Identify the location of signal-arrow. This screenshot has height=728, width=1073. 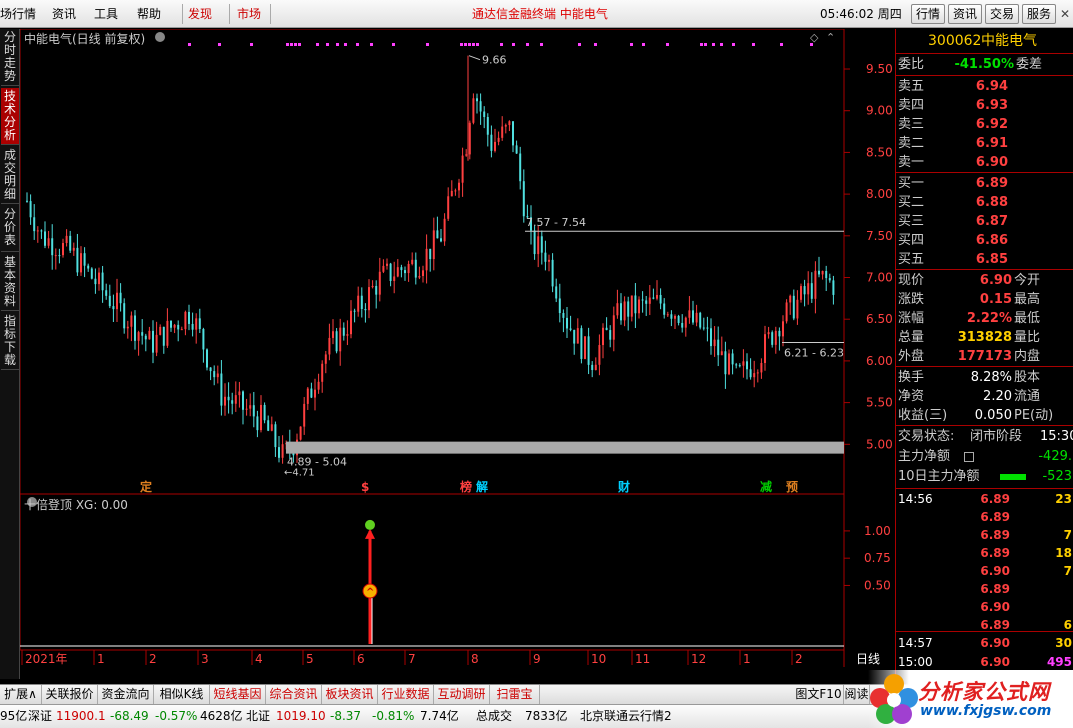
(370, 533).